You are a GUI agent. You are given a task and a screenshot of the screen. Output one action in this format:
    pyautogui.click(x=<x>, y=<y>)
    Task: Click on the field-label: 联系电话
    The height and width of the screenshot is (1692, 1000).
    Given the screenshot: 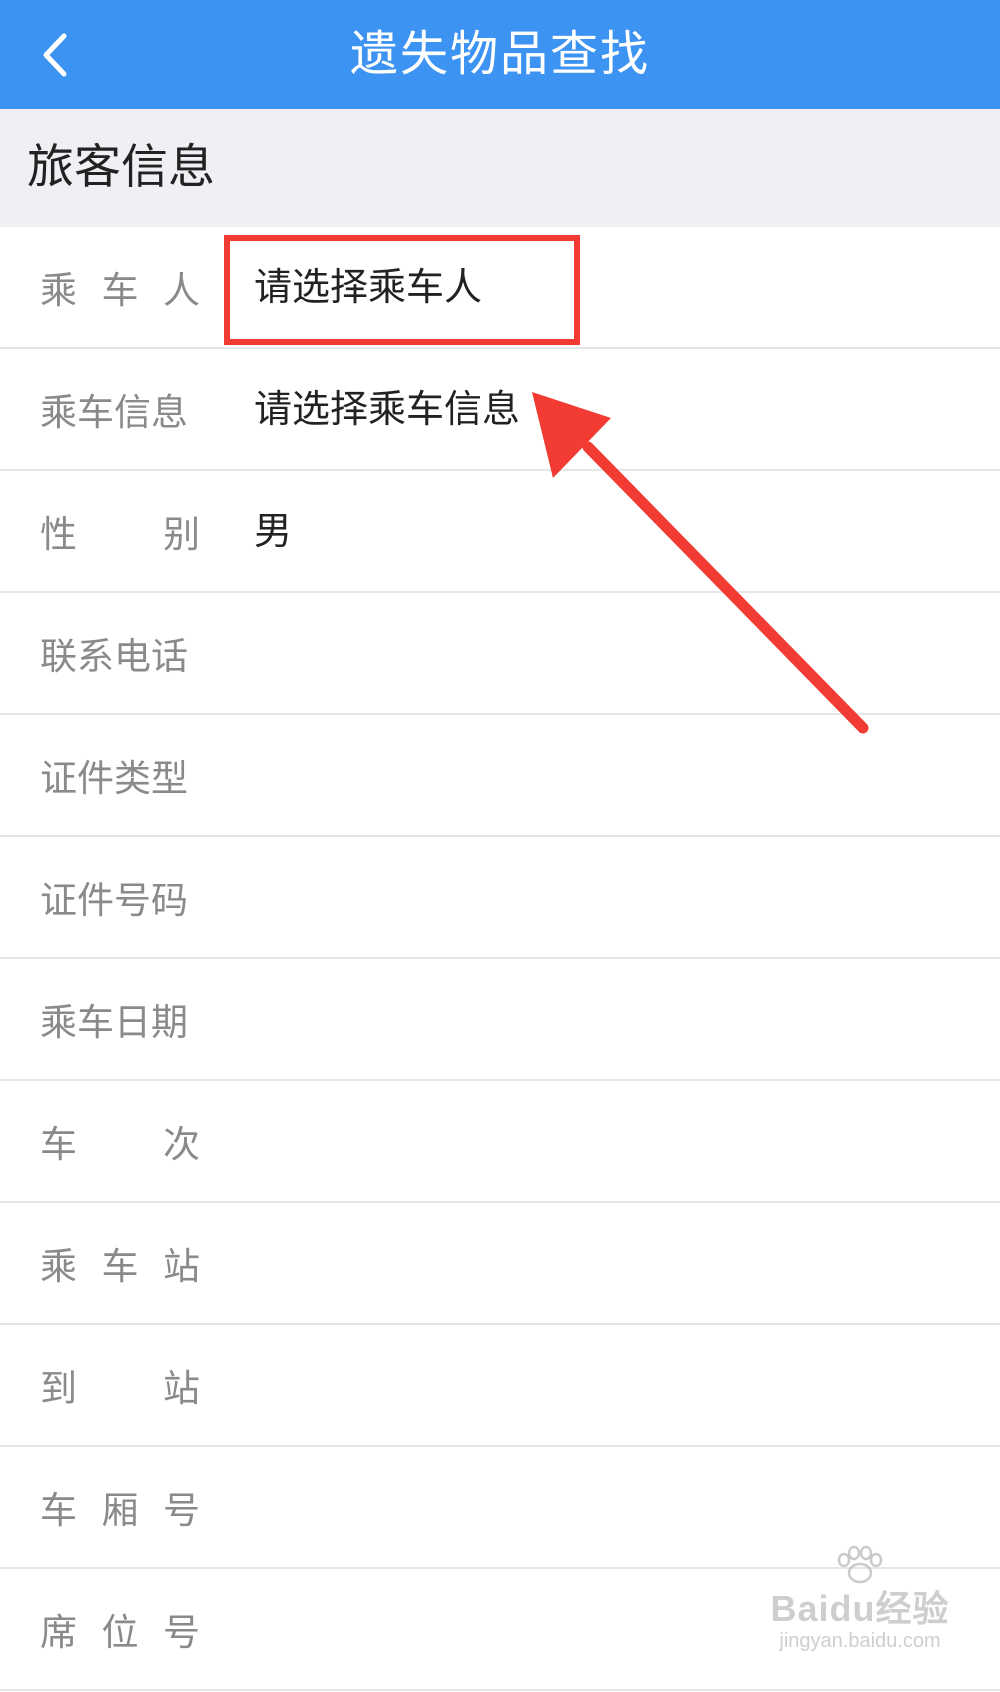 What is the action you would take?
    pyautogui.click(x=120, y=653)
    